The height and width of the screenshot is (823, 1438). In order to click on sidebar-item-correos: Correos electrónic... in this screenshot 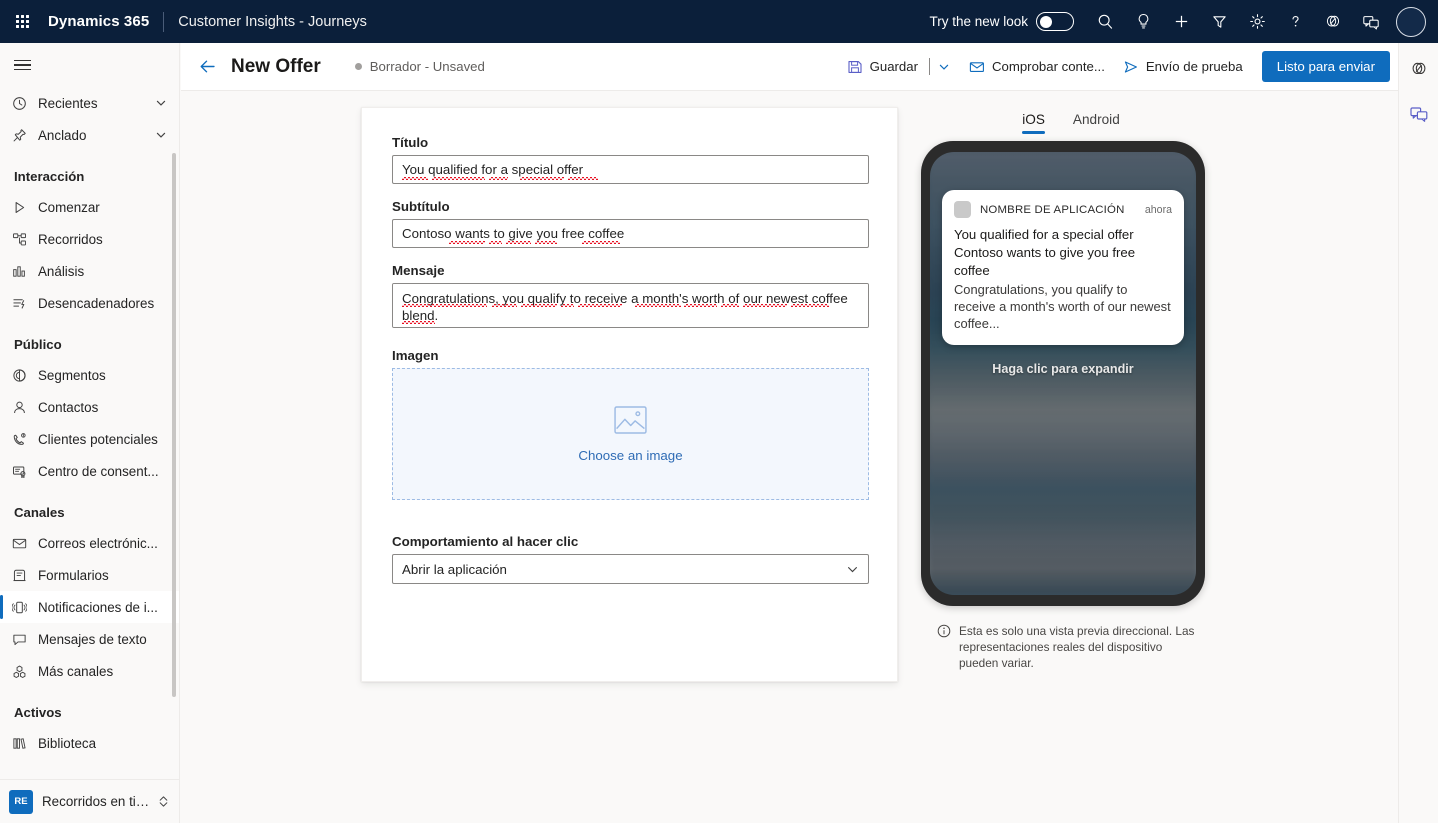, I will do `click(89, 543)`.